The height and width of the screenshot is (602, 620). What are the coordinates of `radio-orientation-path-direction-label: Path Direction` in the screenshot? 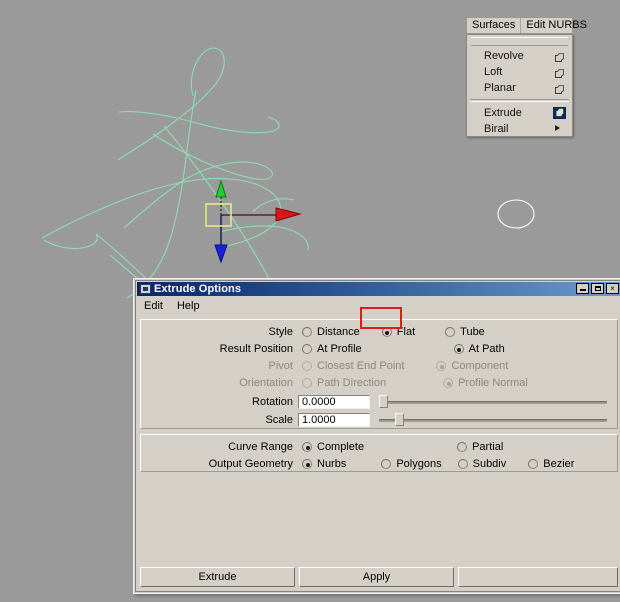 It's located at (352, 383).